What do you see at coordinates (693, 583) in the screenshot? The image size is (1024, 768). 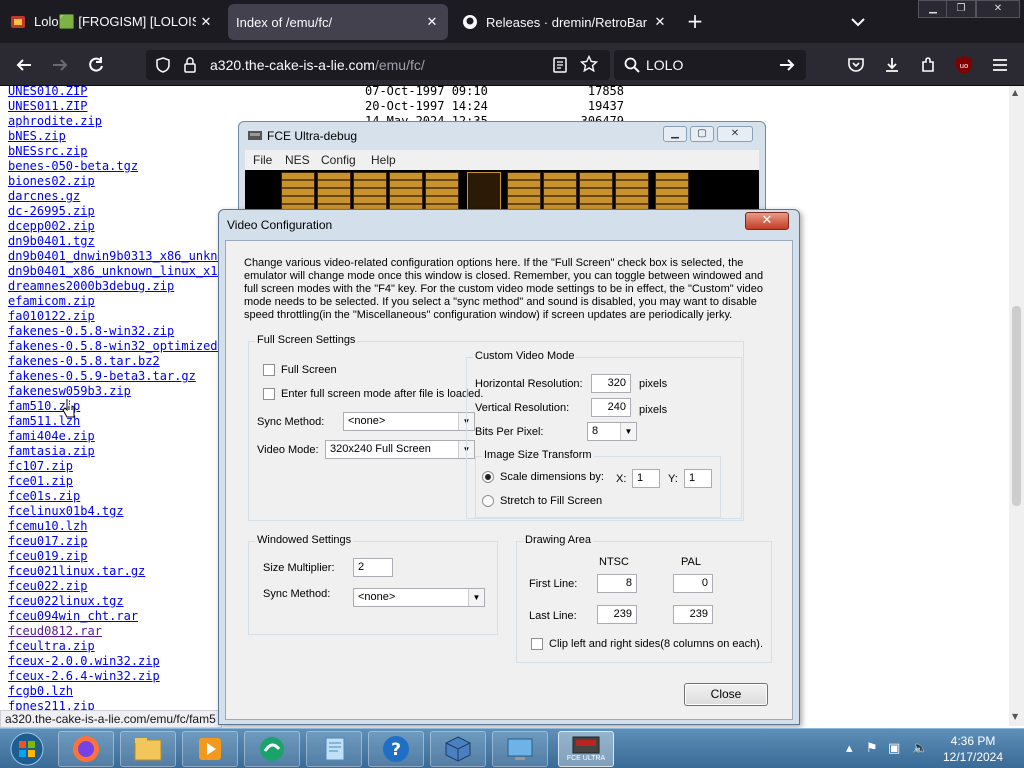 I see `first-line-pal-input: 0` at bounding box center [693, 583].